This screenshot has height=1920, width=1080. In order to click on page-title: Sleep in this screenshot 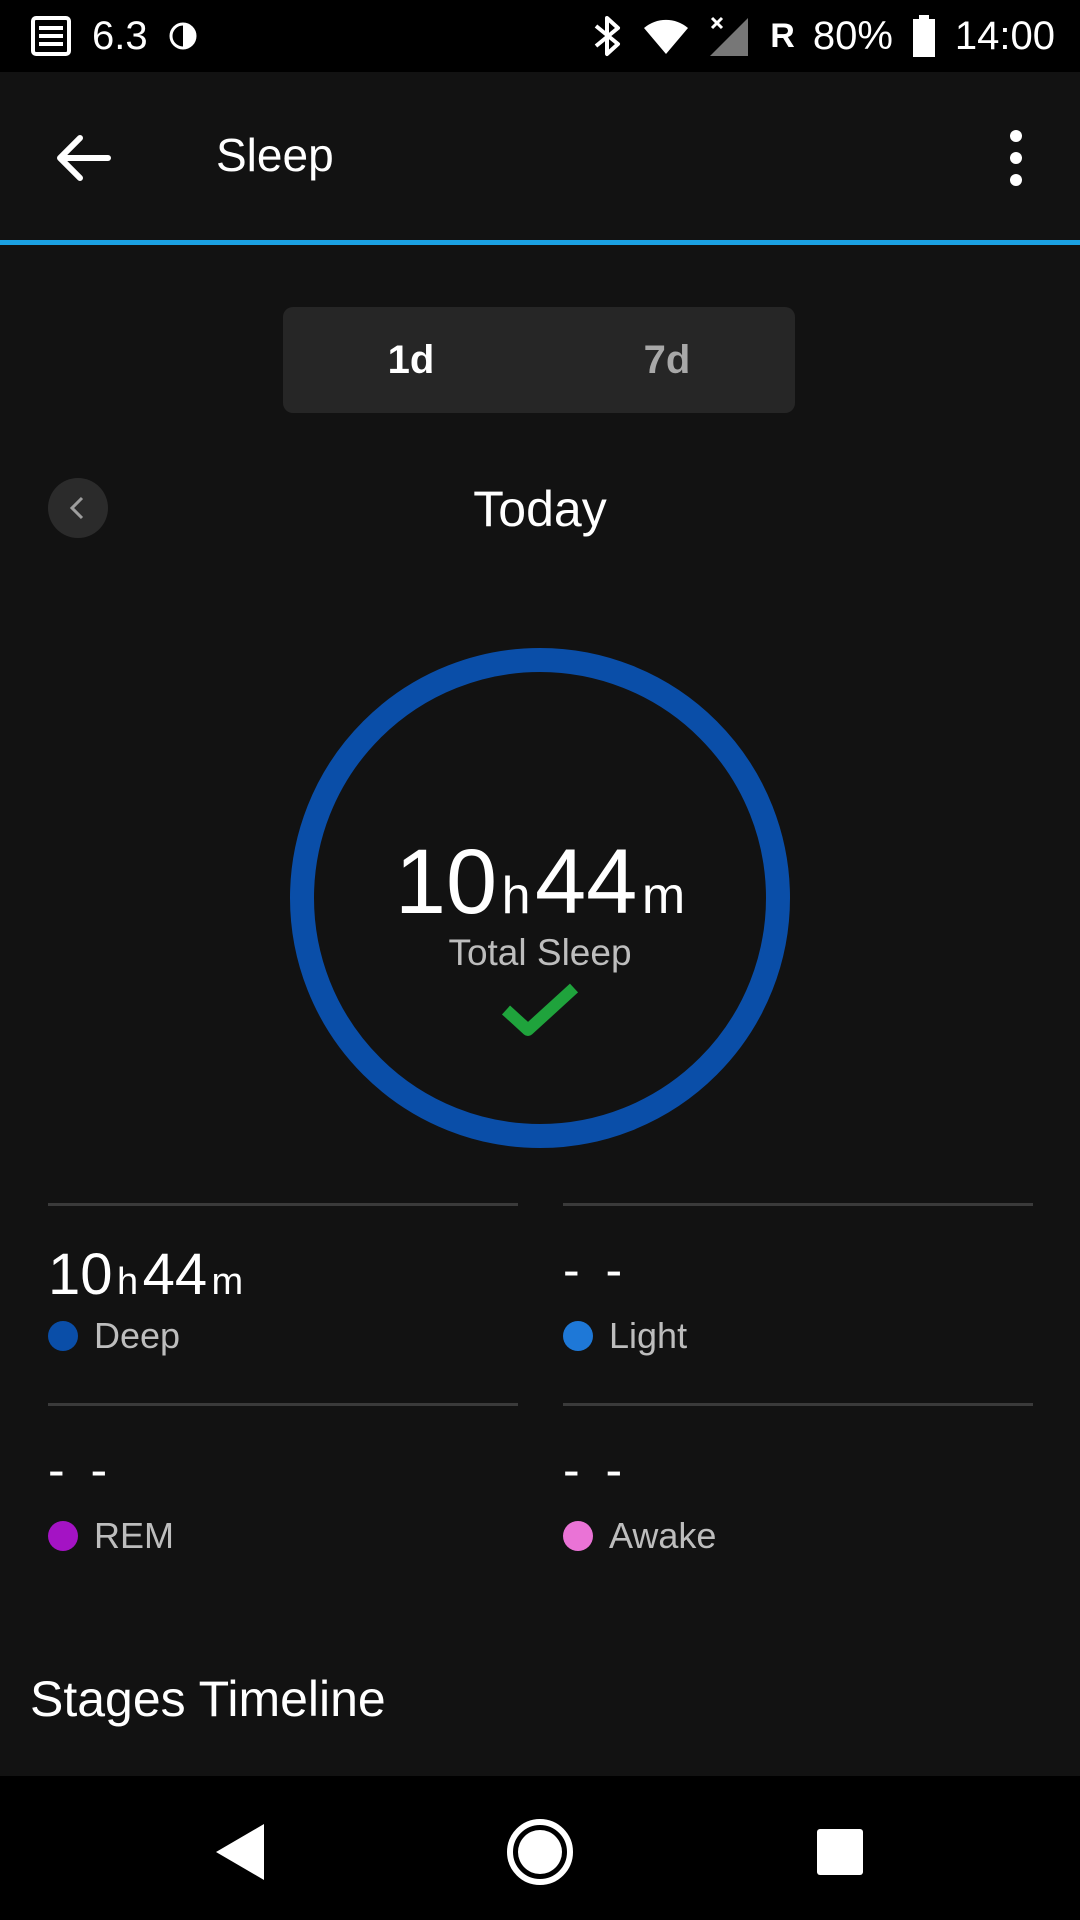, I will do `click(275, 155)`.